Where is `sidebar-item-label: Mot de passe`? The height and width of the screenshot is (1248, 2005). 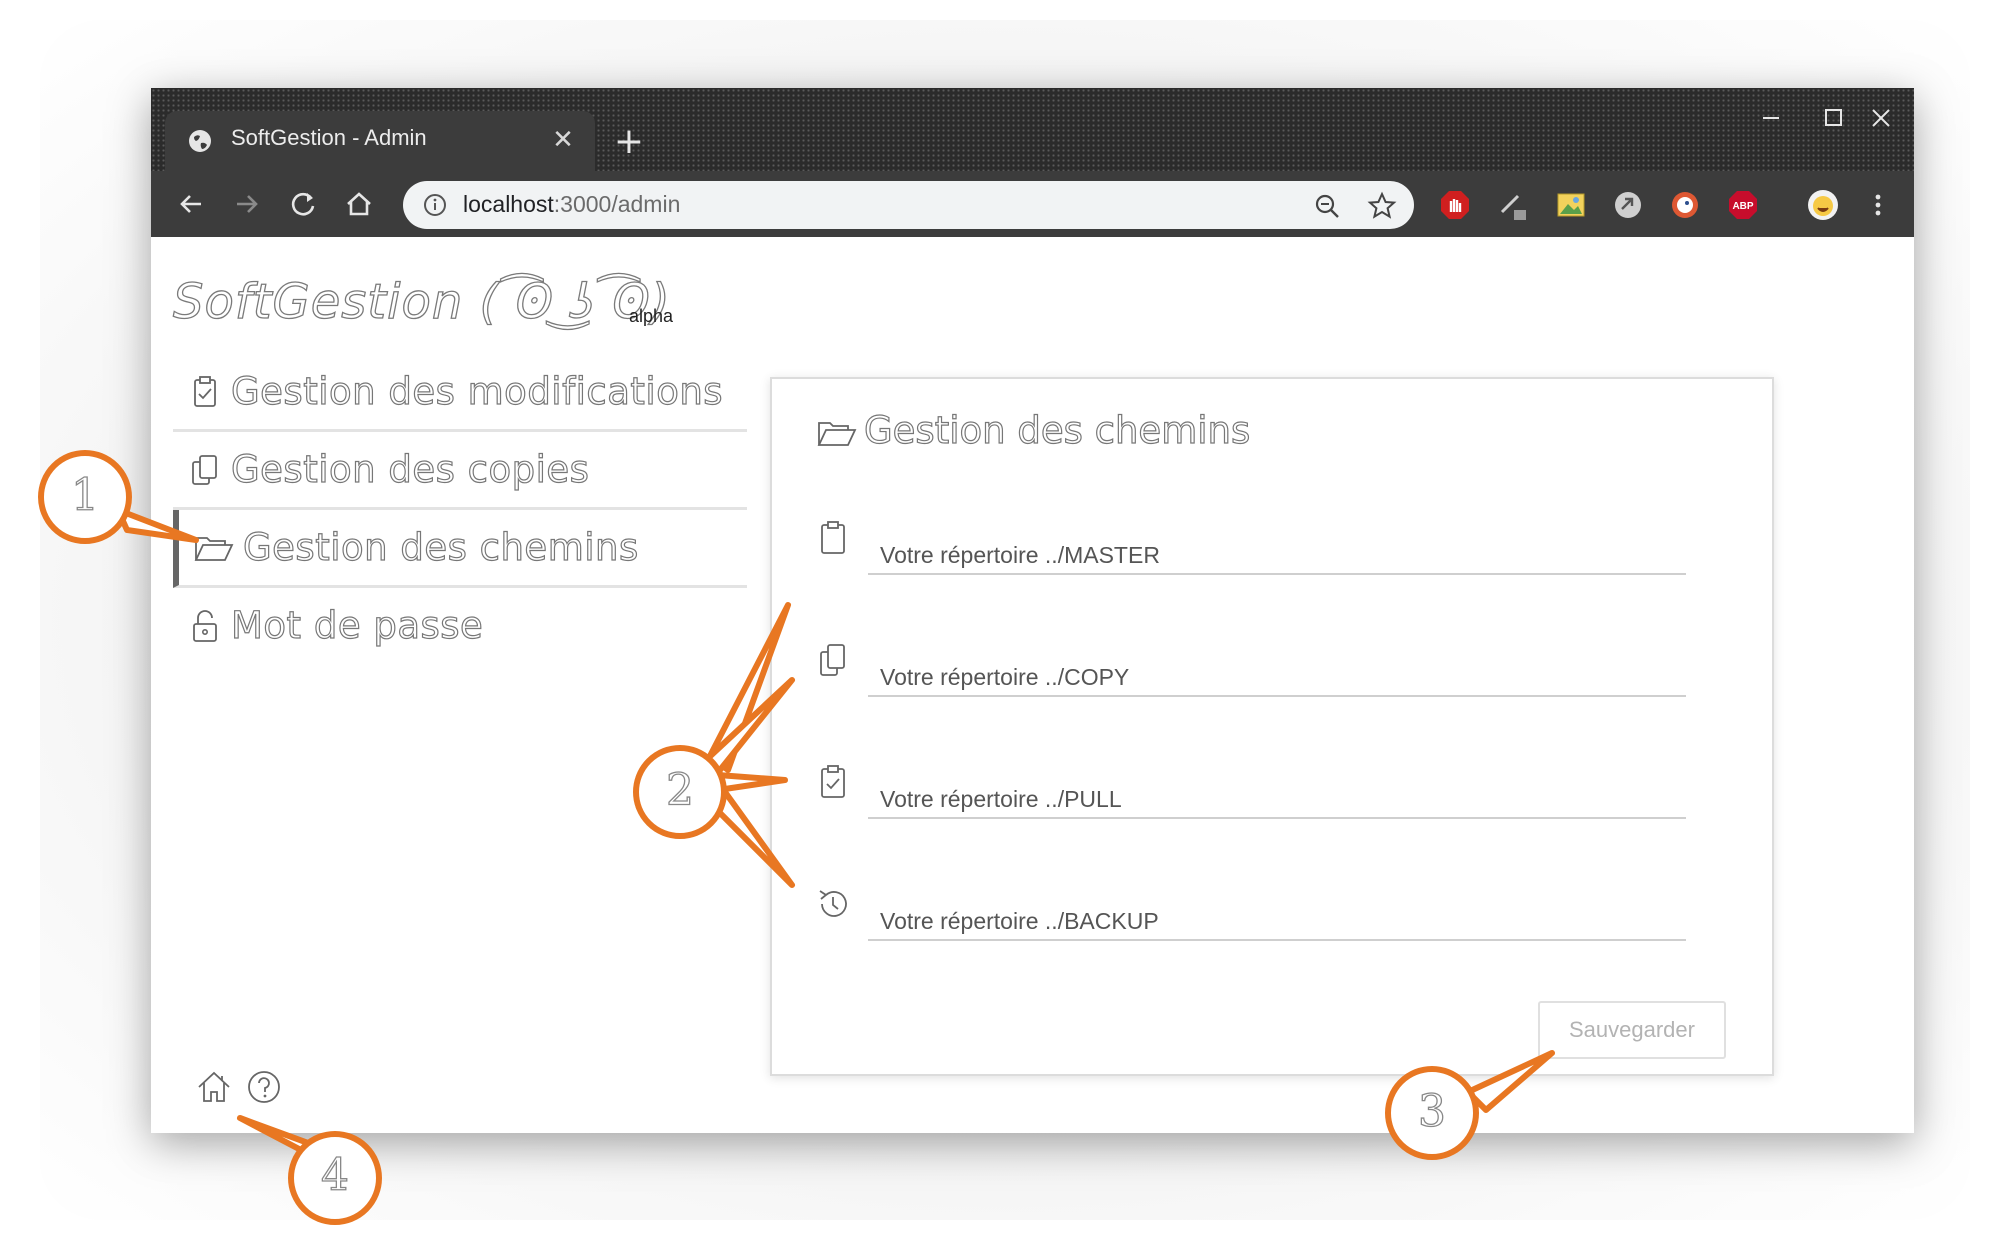
sidebar-item-label: Mot de passe is located at coordinates (357, 625).